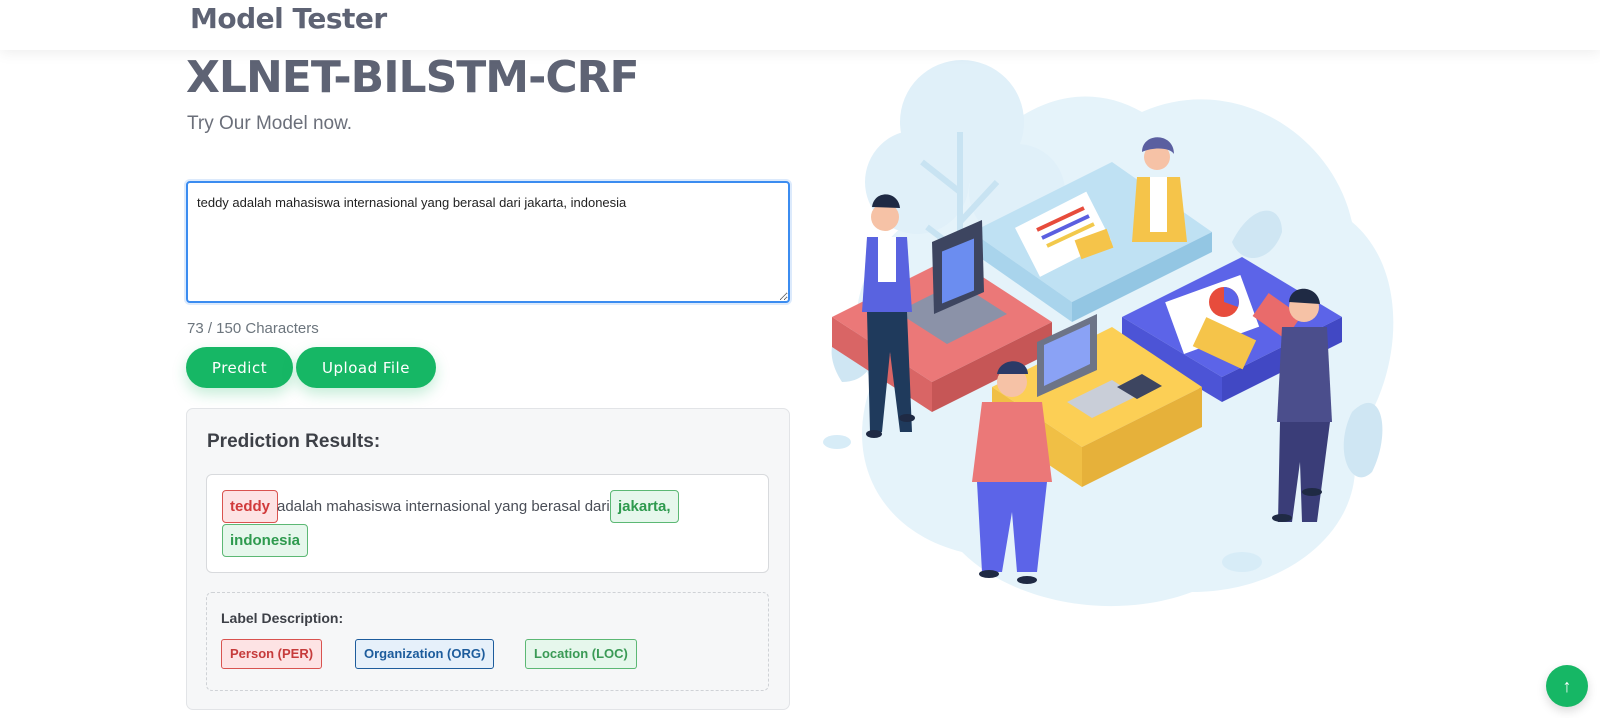  Describe the element at coordinates (644, 506) in the screenshot. I see `entity-tag-loc: jakarta,` at that location.